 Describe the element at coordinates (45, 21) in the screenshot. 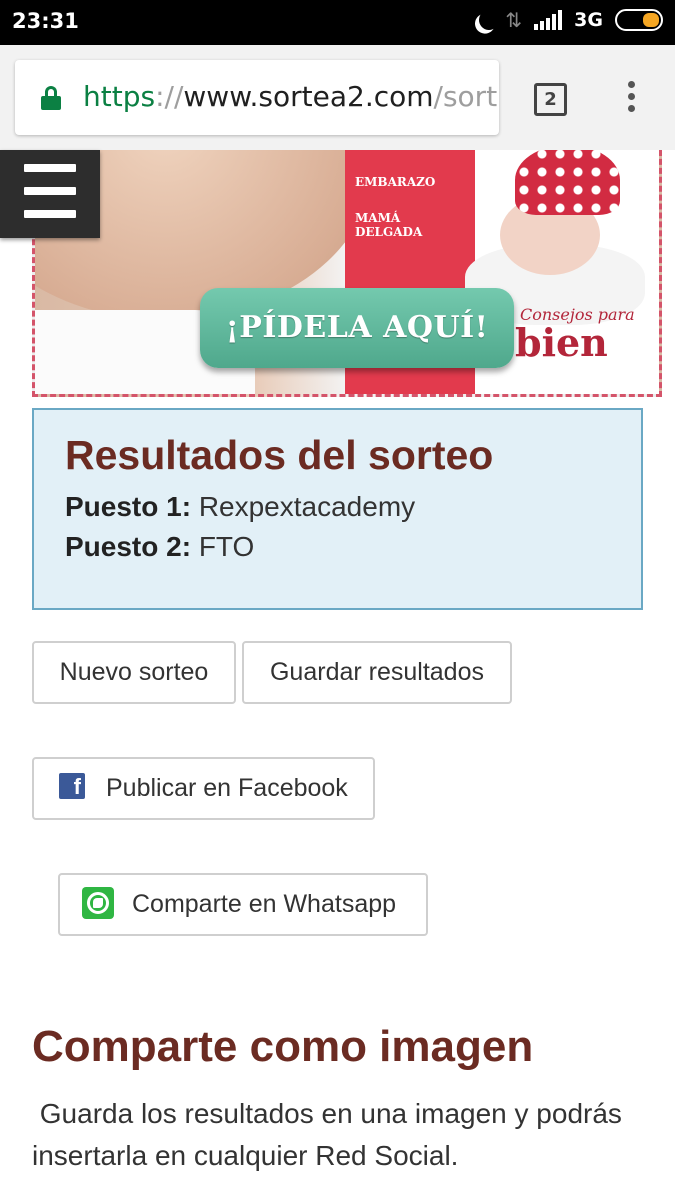

I see `status-time: 23:31` at that location.